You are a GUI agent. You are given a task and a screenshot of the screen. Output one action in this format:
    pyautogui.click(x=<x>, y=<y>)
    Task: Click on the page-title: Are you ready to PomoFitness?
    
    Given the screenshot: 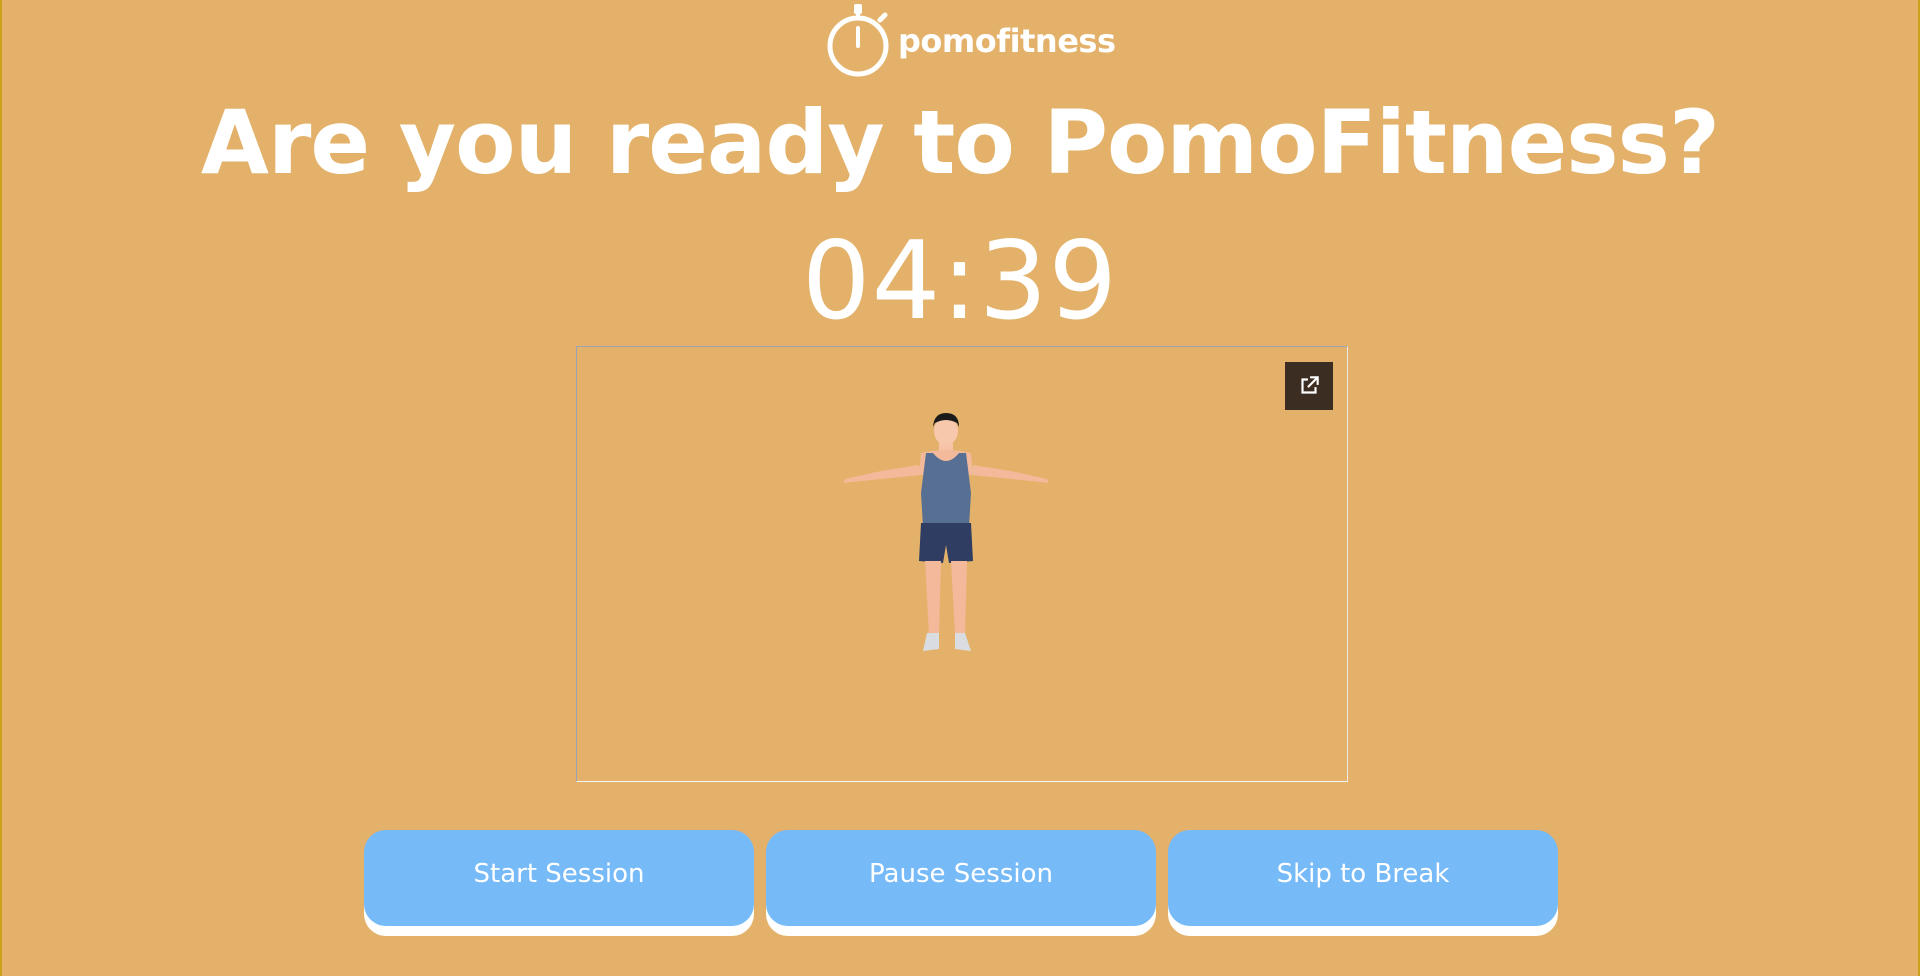 What is the action you would take?
    pyautogui.click(x=960, y=142)
    